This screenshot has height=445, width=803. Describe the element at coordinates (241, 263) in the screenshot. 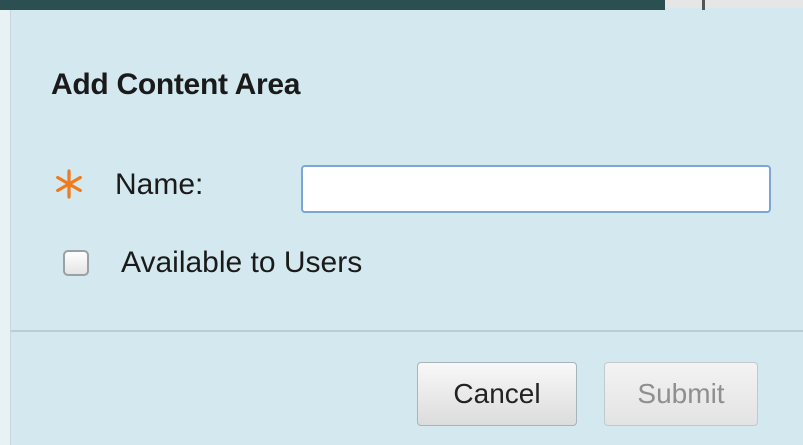

I see `available-to-users-label: Available to Users` at that location.